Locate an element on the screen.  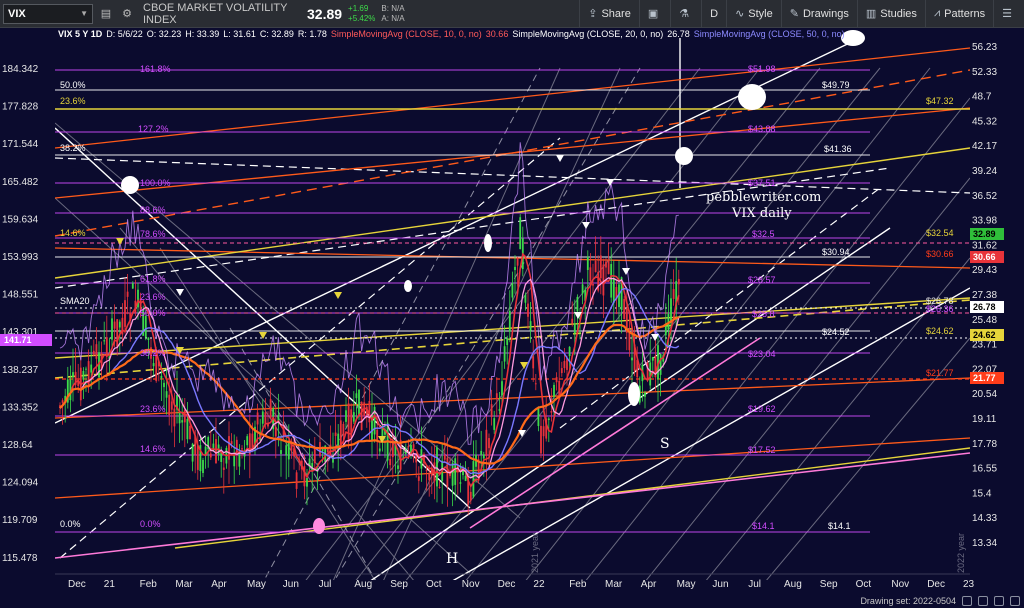
sma20-tag: SMA20 is located at coordinates (75, 301).